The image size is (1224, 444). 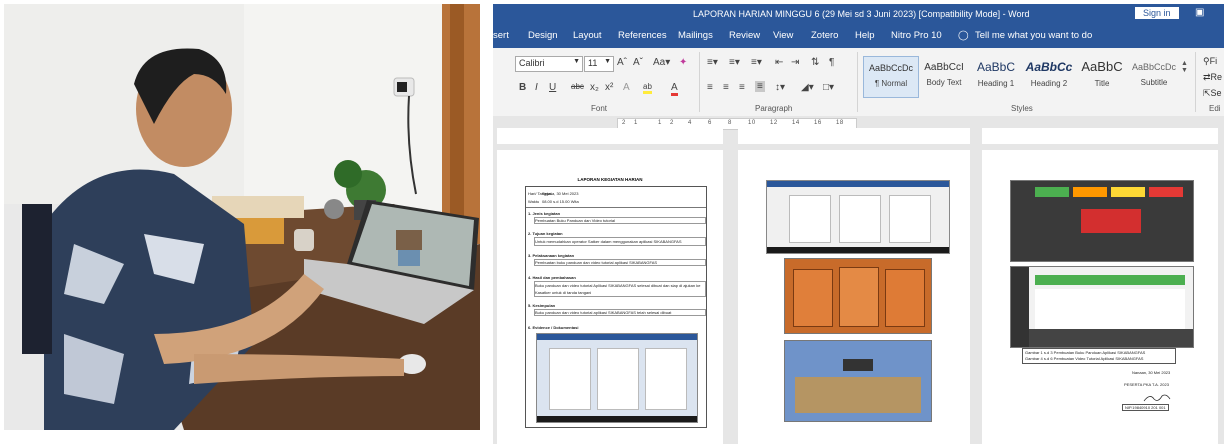 What do you see at coordinates (828, 87) in the screenshot?
I see `borders-icon: □▾` at bounding box center [828, 87].